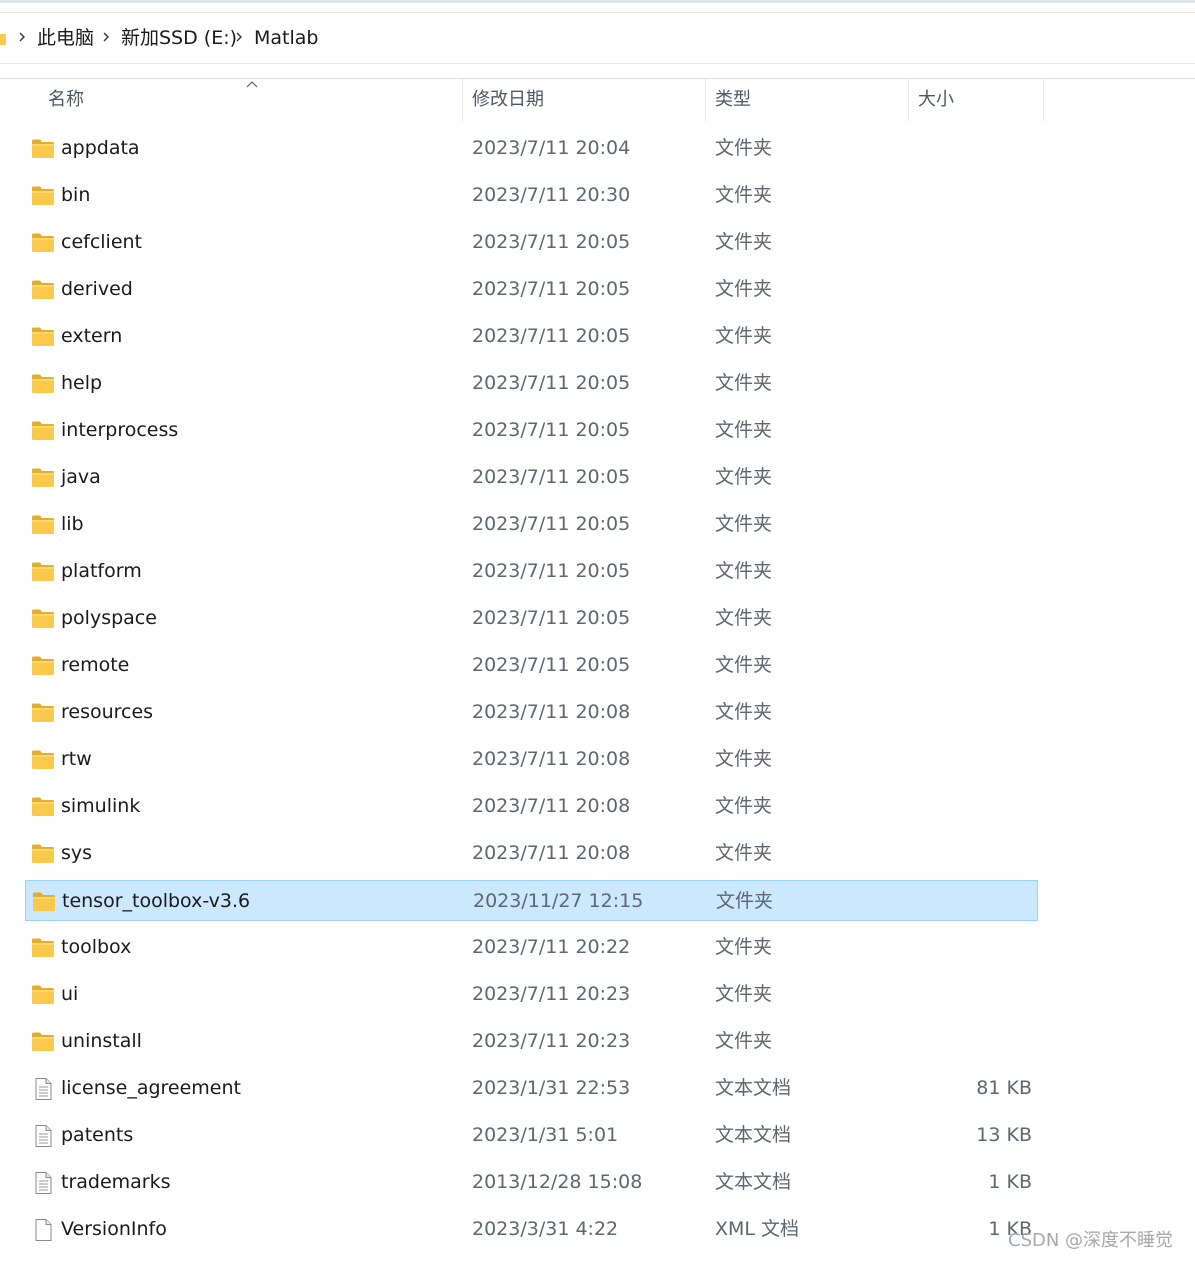 The height and width of the screenshot is (1262, 1195). Describe the element at coordinates (531, 900) in the screenshot. I see `file-row: tensor_toolbox-v3.6 2023/11/27 12:15 文件夹` at that location.